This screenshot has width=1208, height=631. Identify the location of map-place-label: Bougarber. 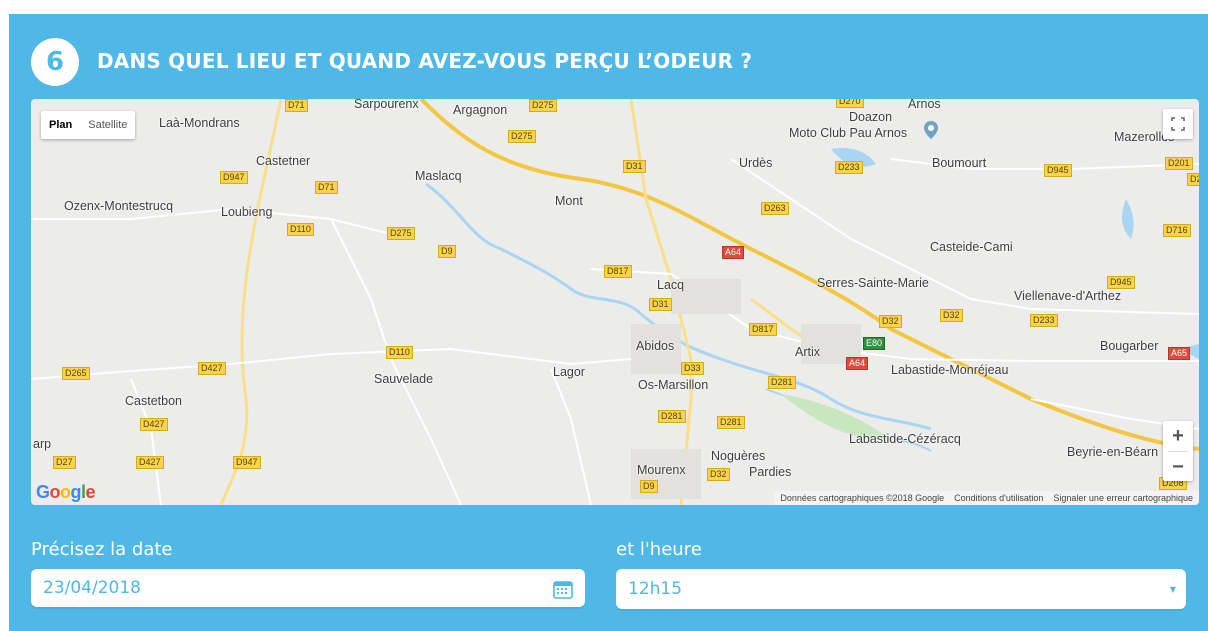
(1129, 346).